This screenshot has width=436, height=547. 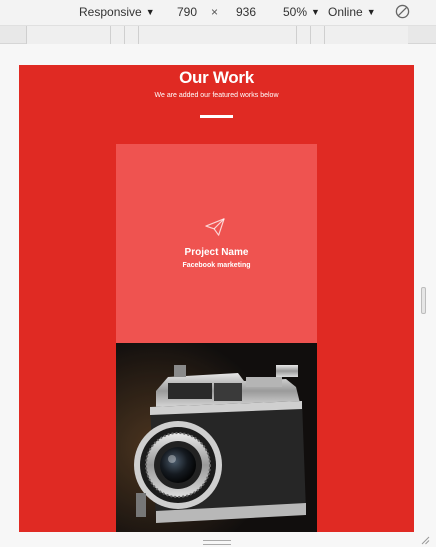 I want to click on width-input: 790, so click(x=187, y=12).